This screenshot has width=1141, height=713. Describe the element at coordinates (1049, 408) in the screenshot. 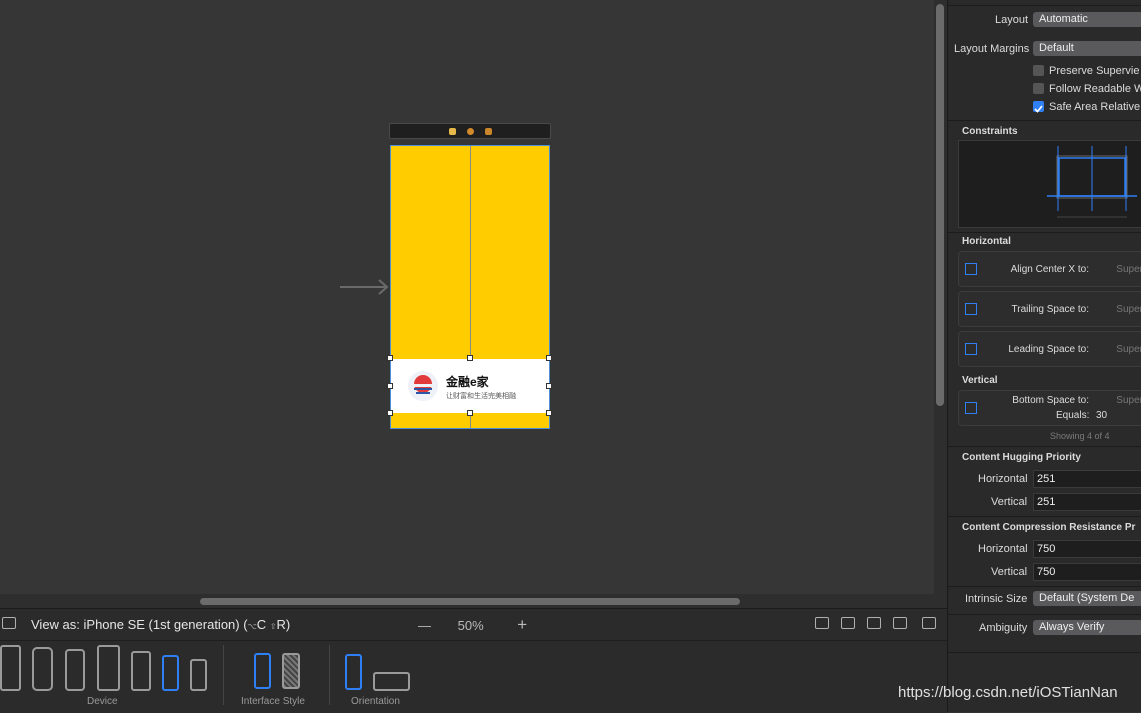

I see `bottom-space-constraint: Bottom Space to: Superview Equals: 30` at that location.